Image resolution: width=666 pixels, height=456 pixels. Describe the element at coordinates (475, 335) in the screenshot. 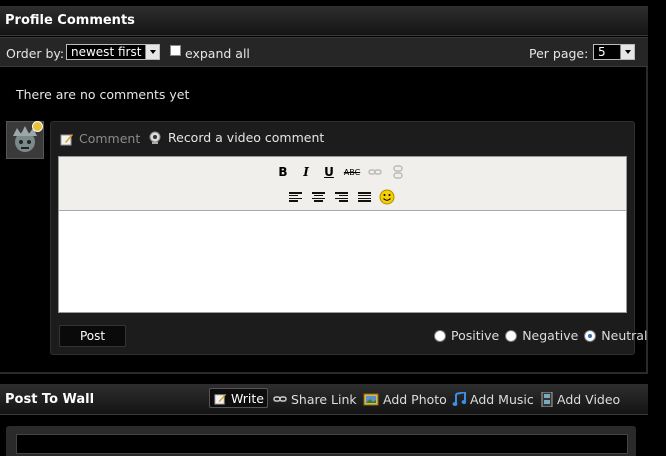

I see `rating-positive-label: Positive` at that location.